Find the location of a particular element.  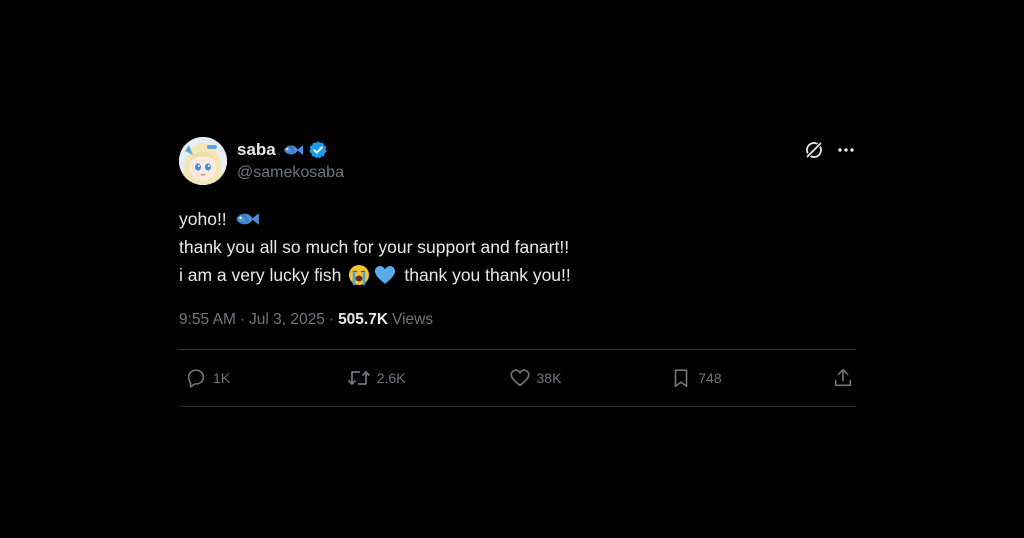

reply-button: 1K is located at coordinates (215, 378).